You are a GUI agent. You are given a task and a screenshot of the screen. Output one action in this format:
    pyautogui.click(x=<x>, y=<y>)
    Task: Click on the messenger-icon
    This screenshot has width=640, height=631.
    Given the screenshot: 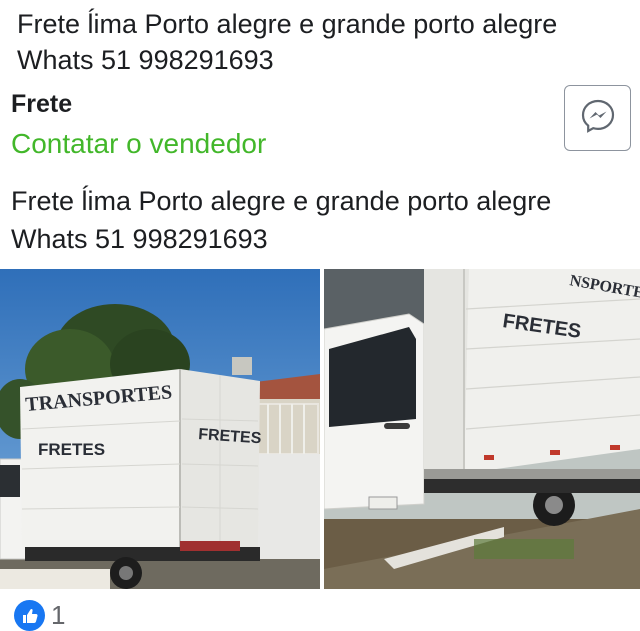 What is the action you would take?
    pyautogui.click(x=598, y=118)
    